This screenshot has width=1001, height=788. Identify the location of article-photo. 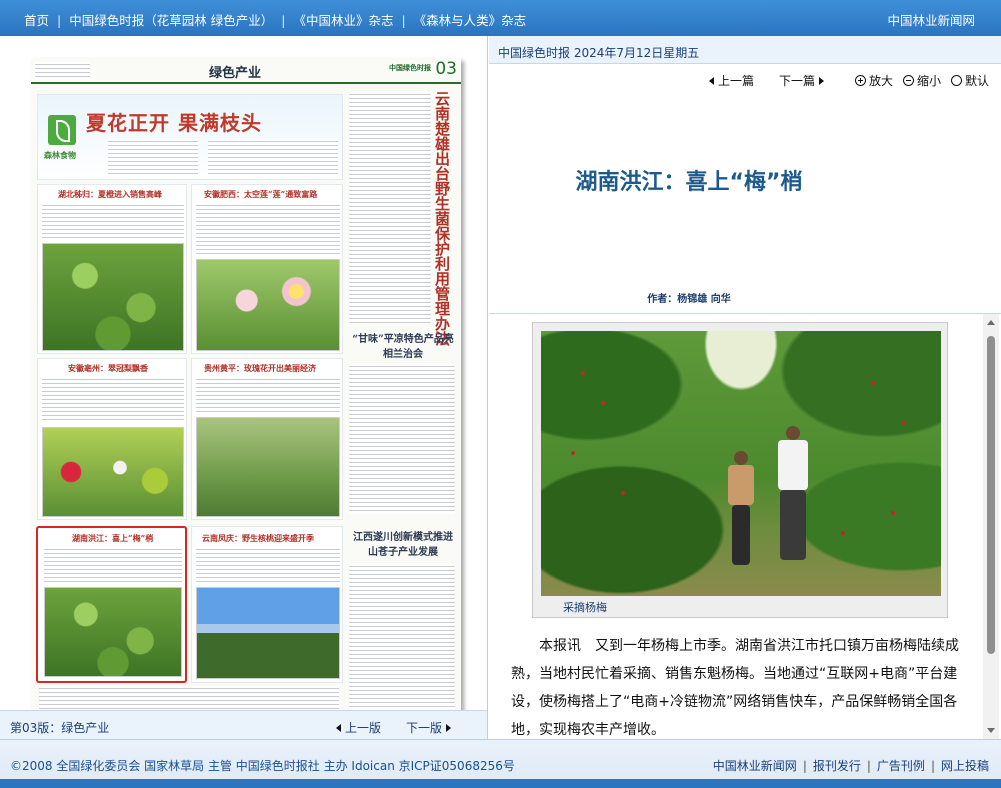
(741, 463).